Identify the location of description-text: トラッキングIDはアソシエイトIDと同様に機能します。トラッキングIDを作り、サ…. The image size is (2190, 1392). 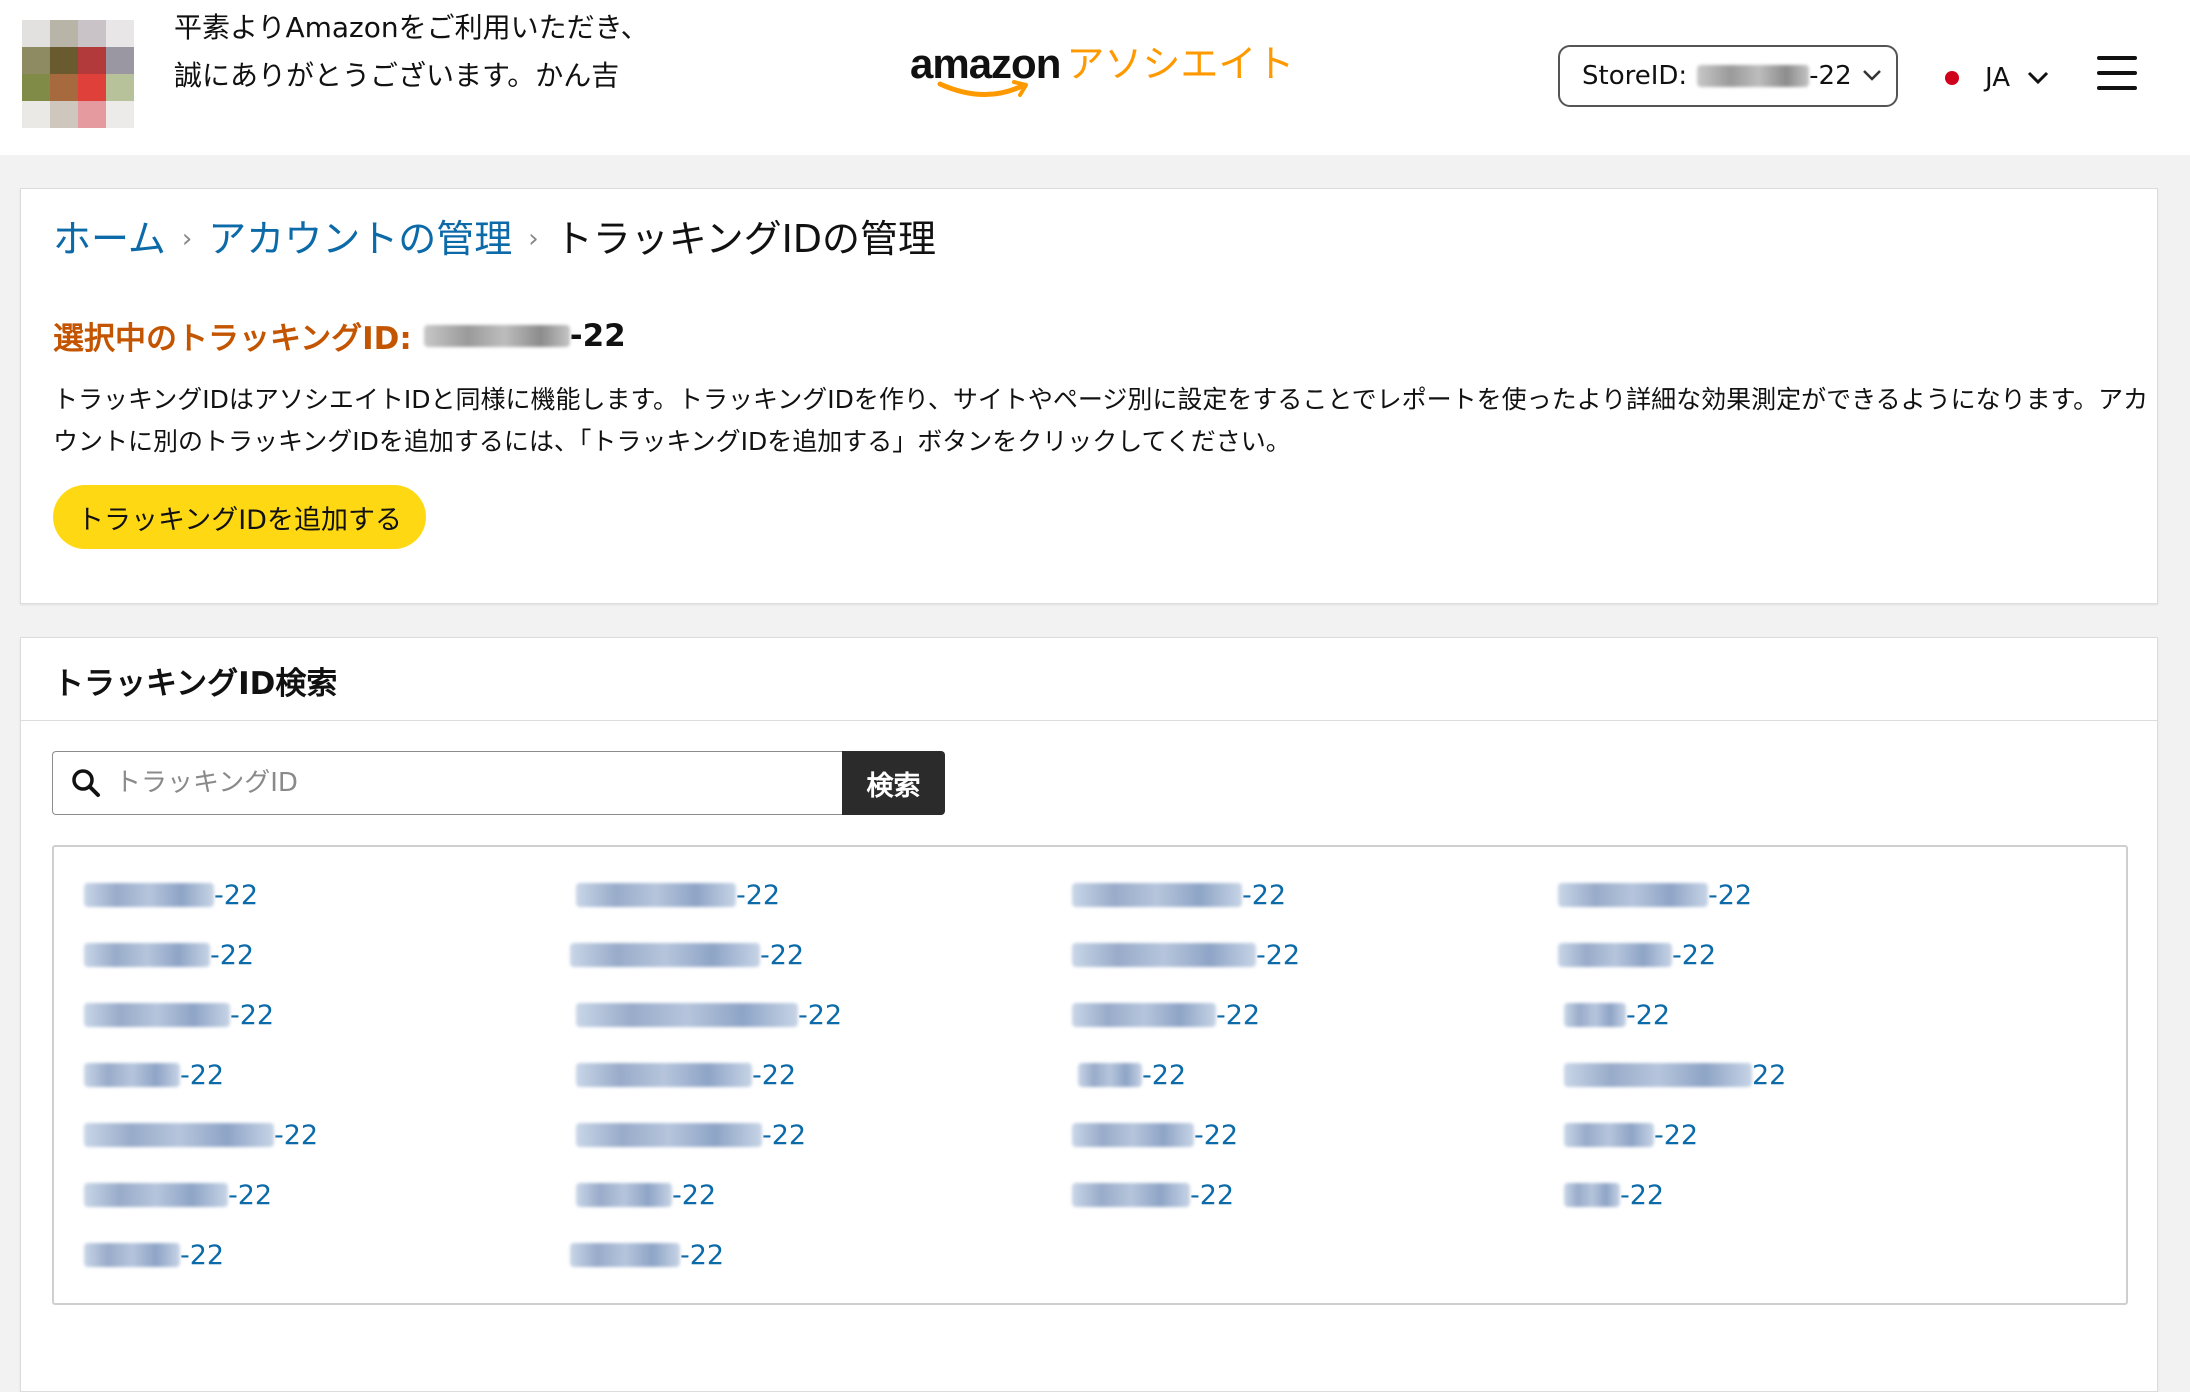
(1101, 420).